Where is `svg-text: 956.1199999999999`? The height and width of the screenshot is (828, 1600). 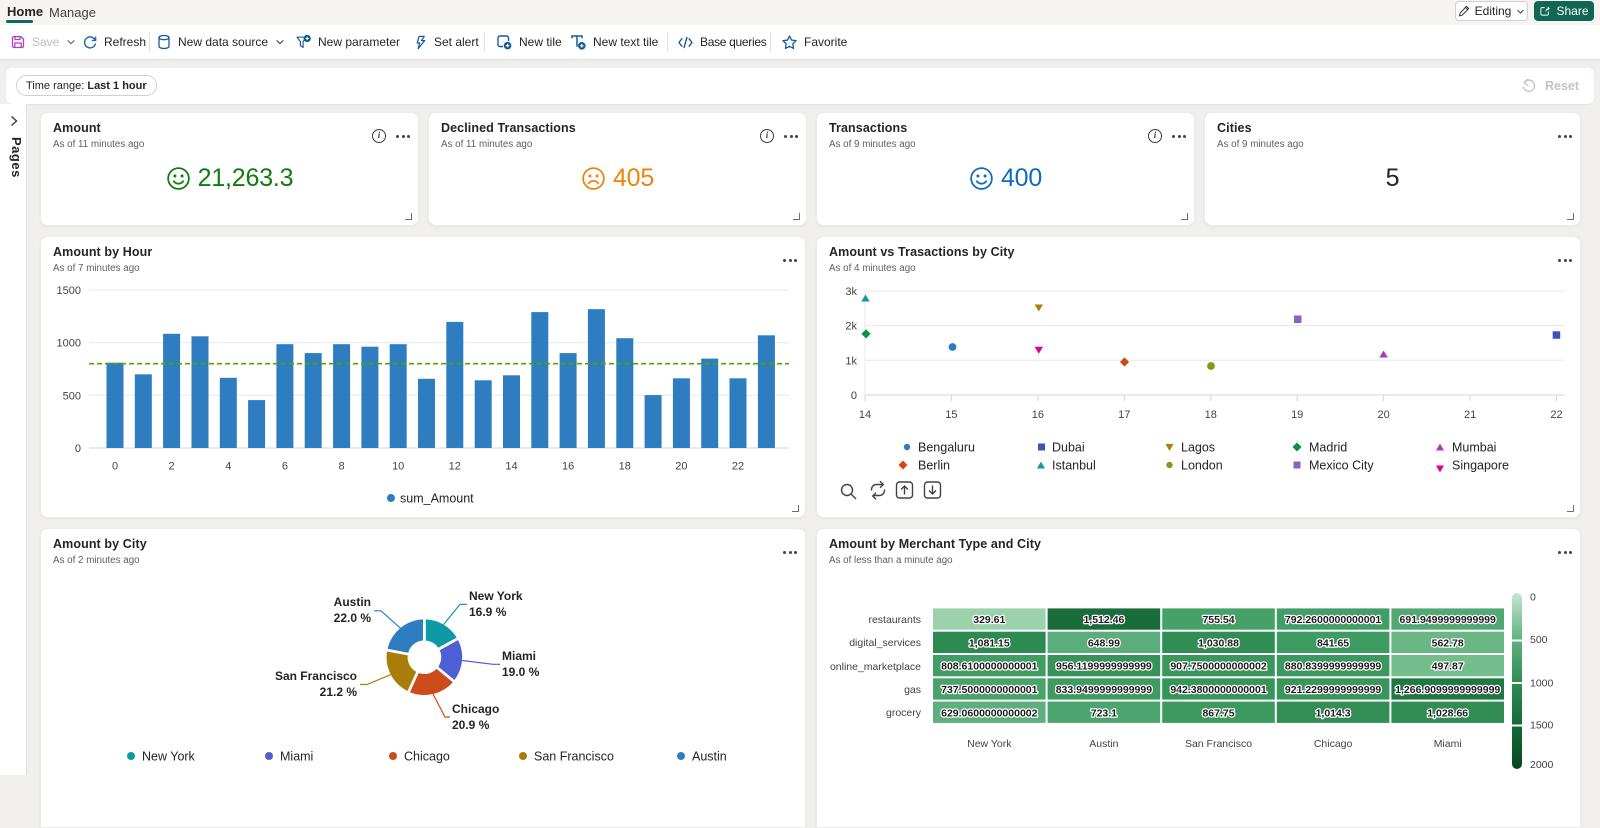
svg-text: 956.1199999999999 is located at coordinates (1104, 667).